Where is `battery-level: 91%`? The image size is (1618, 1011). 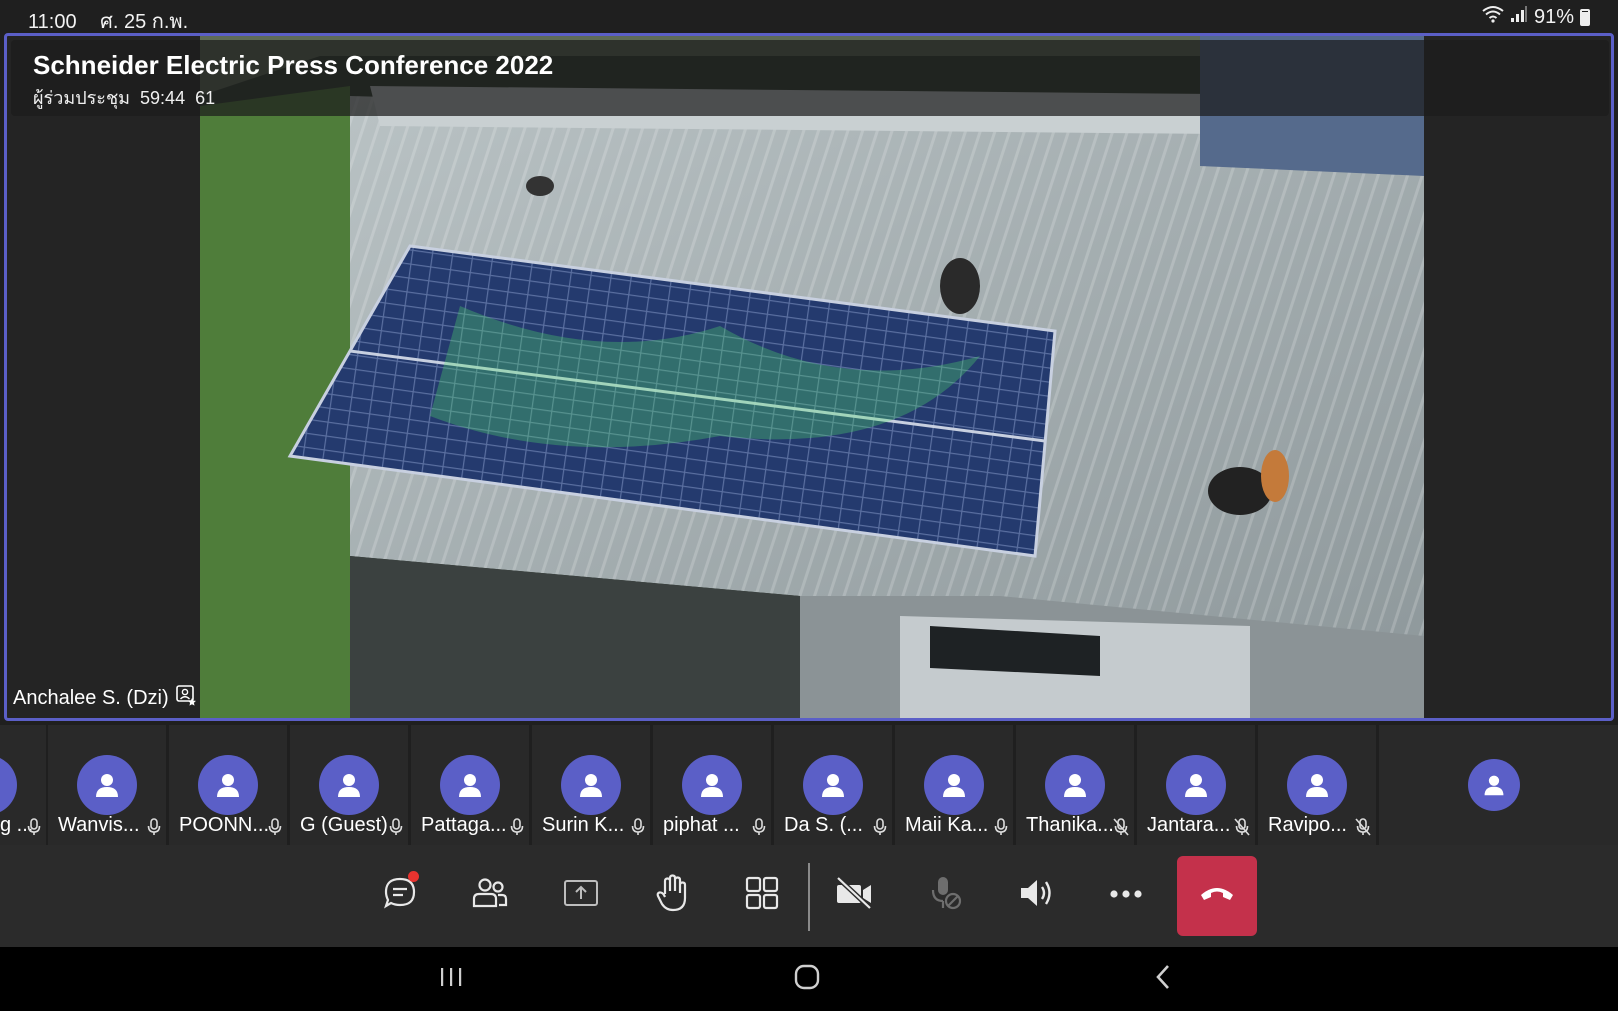 battery-level: 91% is located at coordinates (1553, 16).